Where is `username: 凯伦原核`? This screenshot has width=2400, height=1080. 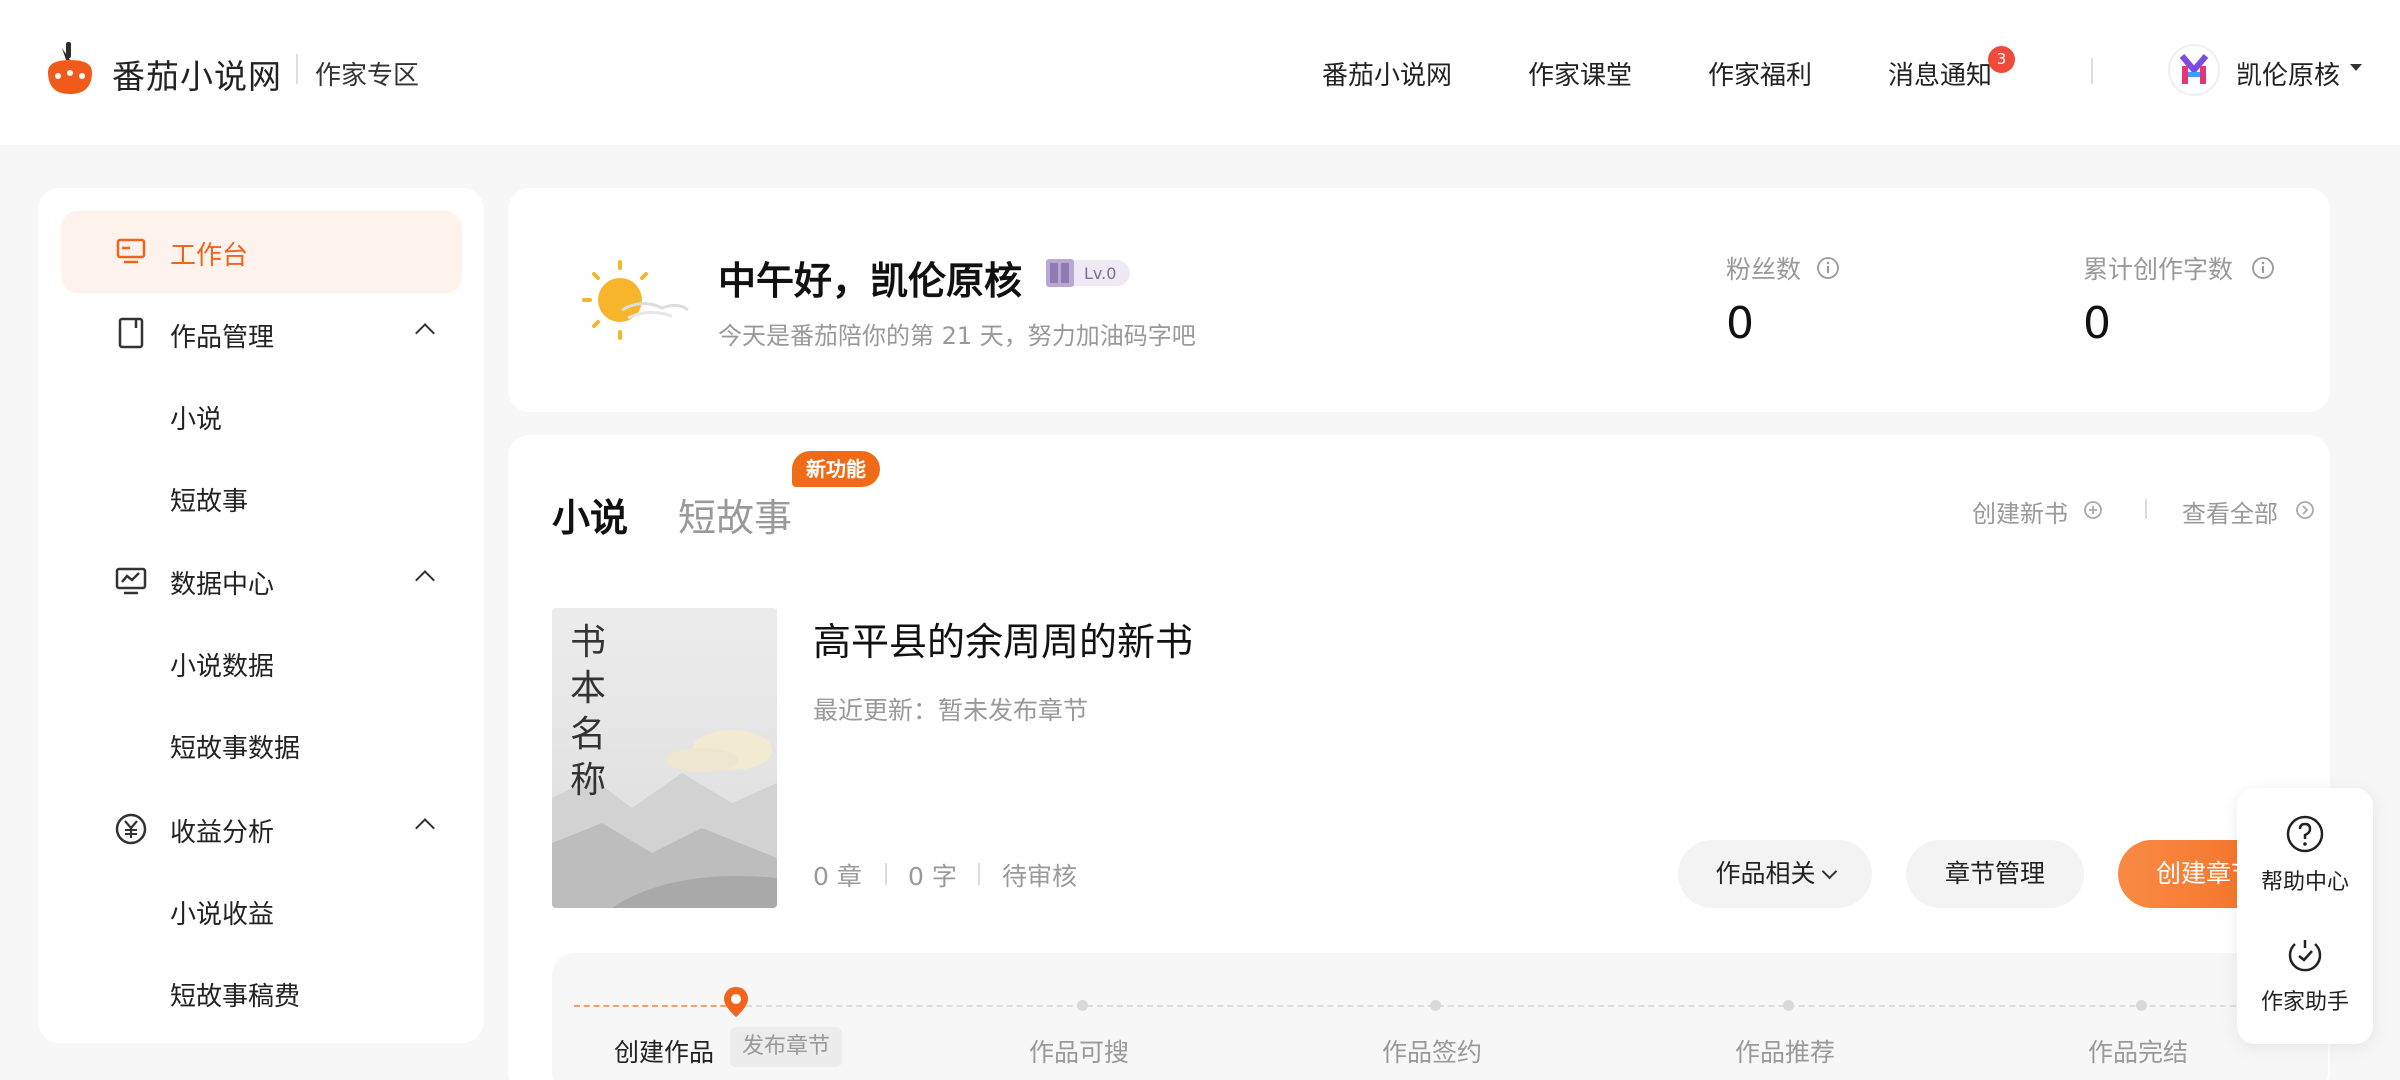
username: 凯伦原核 is located at coordinates (2288, 73).